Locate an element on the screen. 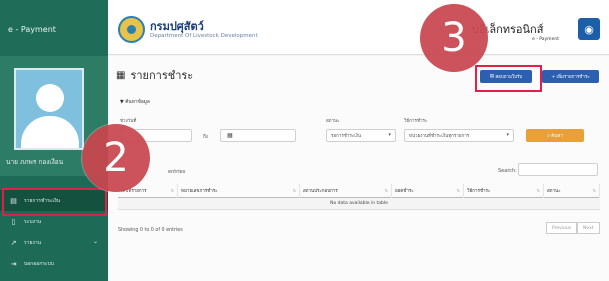  sidebar-item-label: รายงาน is located at coordinates (33, 242).